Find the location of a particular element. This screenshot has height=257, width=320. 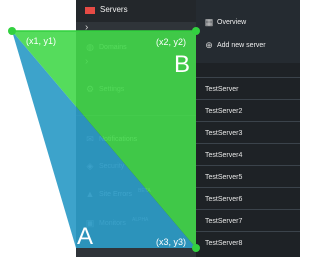

sidebar-header-title: Servers is located at coordinates (114, 9).